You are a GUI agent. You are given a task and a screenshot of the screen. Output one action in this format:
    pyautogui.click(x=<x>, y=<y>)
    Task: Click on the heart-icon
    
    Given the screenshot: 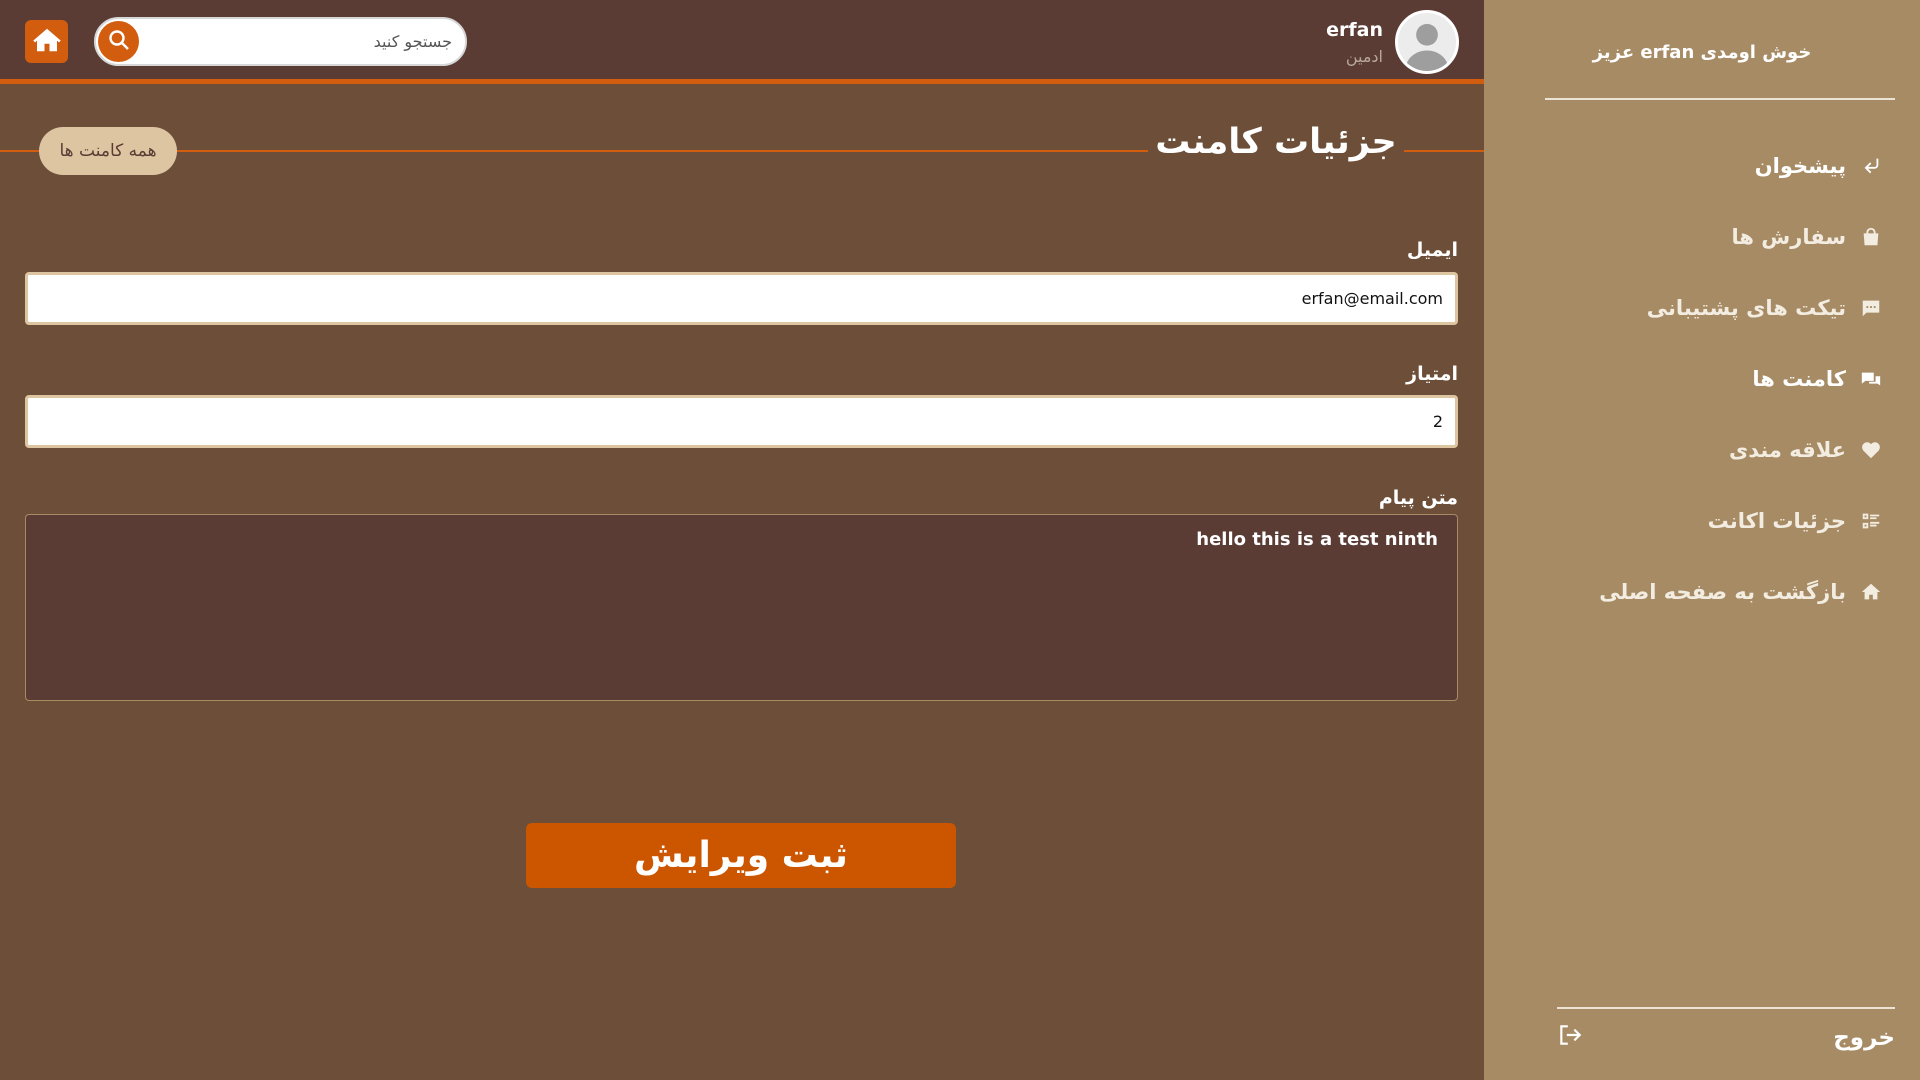 What is the action you would take?
    pyautogui.click(x=1871, y=450)
    